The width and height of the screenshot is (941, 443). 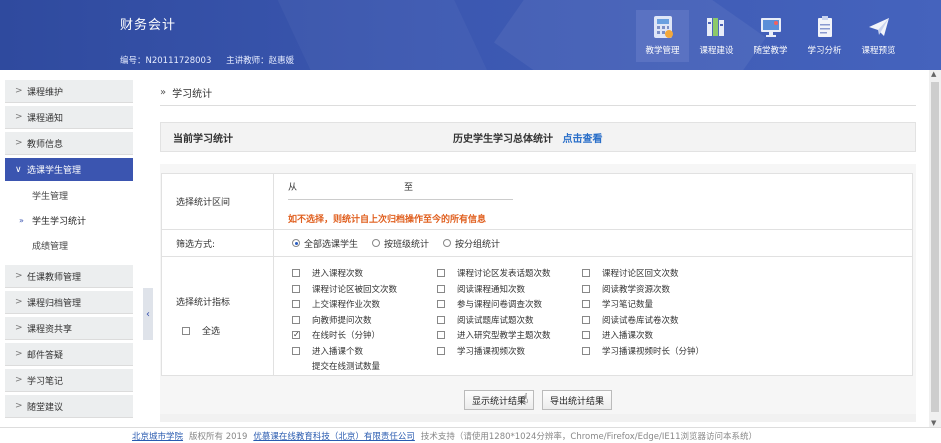 What do you see at coordinates (334, 436) in the screenshot?
I see `footer-company-link: 优慕课在线教育科技（北京）有限责任公司` at bounding box center [334, 436].